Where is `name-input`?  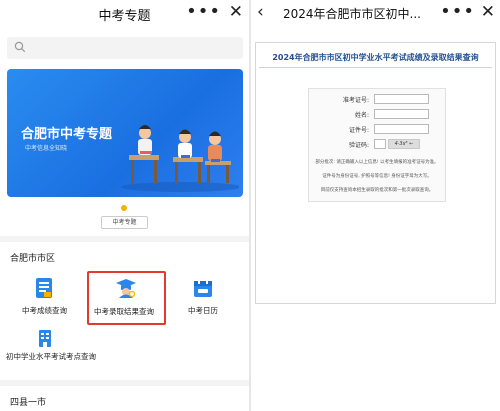
name-input is located at coordinates (401, 114).